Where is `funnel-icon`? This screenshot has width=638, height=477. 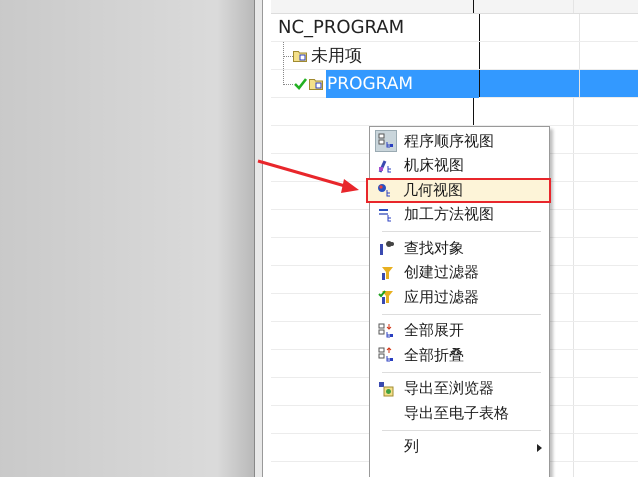 funnel-icon is located at coordinates (386, 297).